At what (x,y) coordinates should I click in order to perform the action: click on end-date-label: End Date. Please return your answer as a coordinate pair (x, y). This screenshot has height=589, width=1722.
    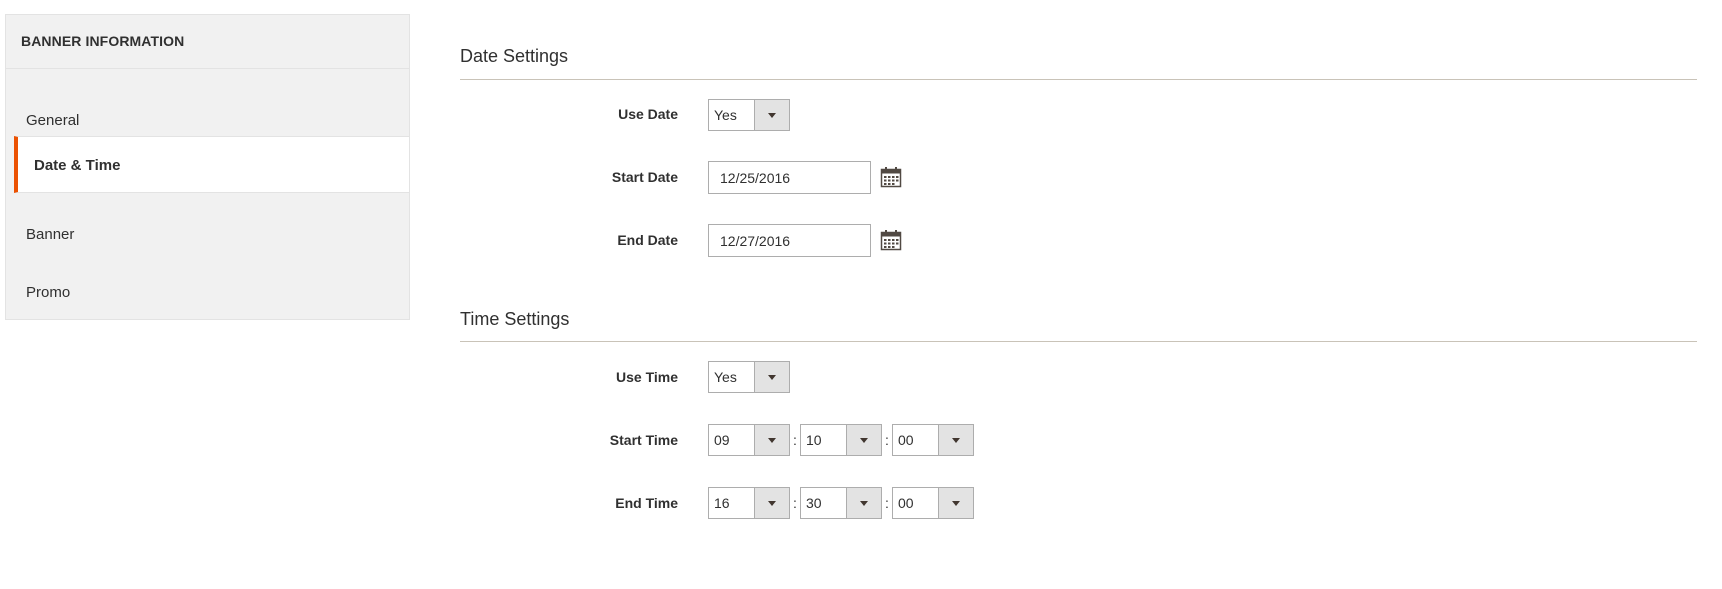
    Looking at the image, I should click on (647, 240).